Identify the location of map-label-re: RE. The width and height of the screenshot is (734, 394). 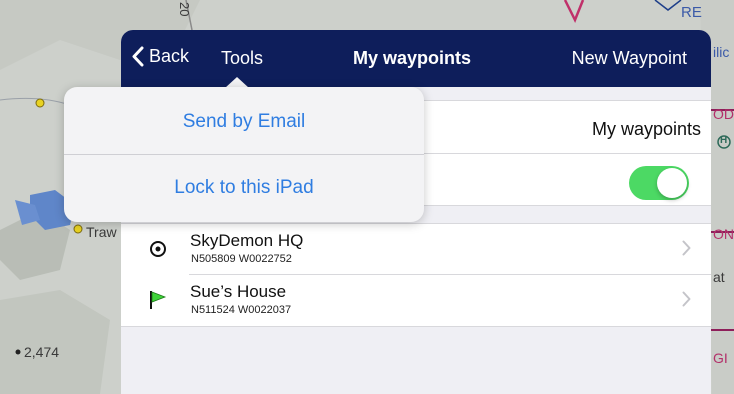
(691, 12).